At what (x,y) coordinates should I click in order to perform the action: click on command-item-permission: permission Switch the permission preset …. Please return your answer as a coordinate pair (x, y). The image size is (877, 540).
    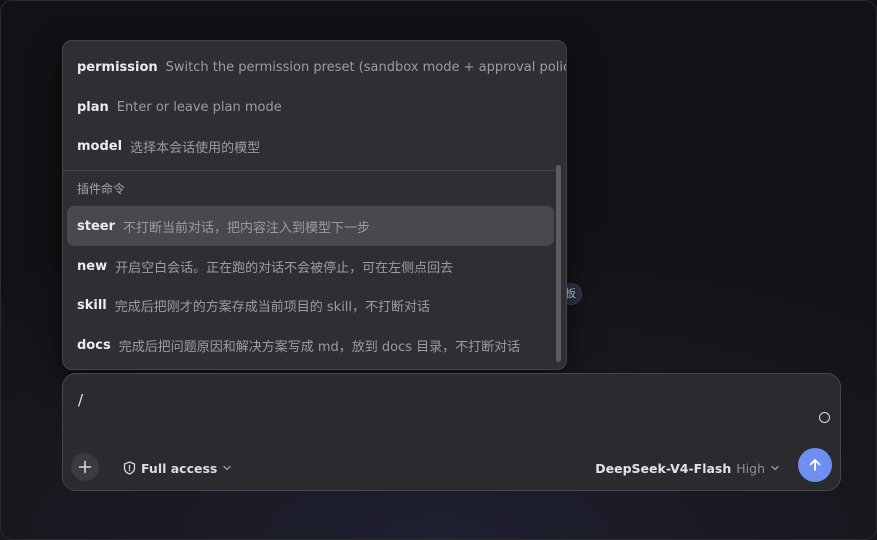
    Looking at the image, I should click on (316, 67).